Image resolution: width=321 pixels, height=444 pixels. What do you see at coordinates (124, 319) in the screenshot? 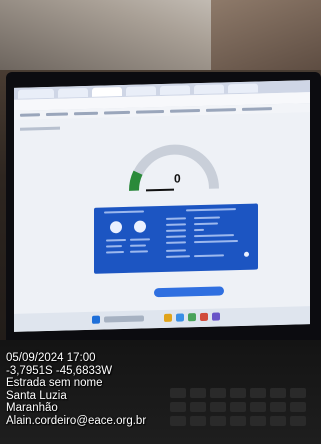
I see `search-box` at bounding box center [124, 319].